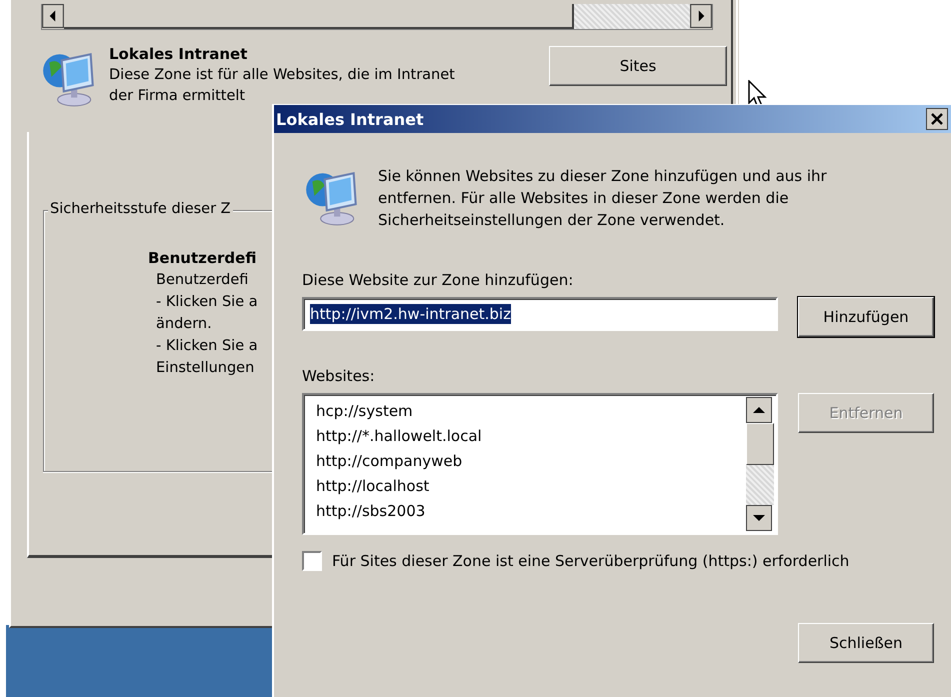 Image resolution: width=951 pixels, height=697 pixels. What do you see at coordinates (53, 16) in the screenshot?
I see `scroll-left-icon` at bounding box center [53, 16].